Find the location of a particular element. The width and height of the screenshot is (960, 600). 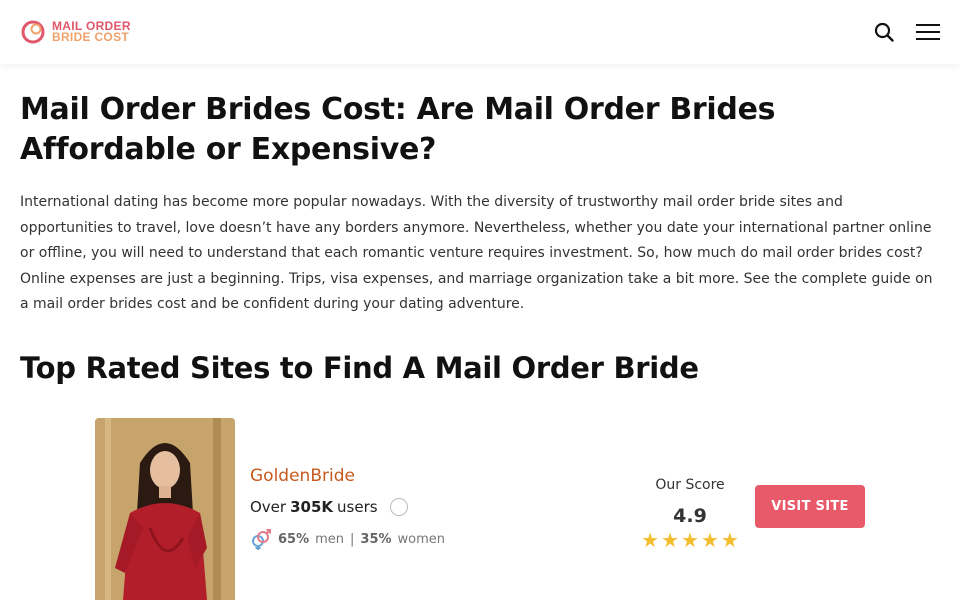

logo-text: MAIL ORDER BRIDE COST is located at coordinates (91, 32).